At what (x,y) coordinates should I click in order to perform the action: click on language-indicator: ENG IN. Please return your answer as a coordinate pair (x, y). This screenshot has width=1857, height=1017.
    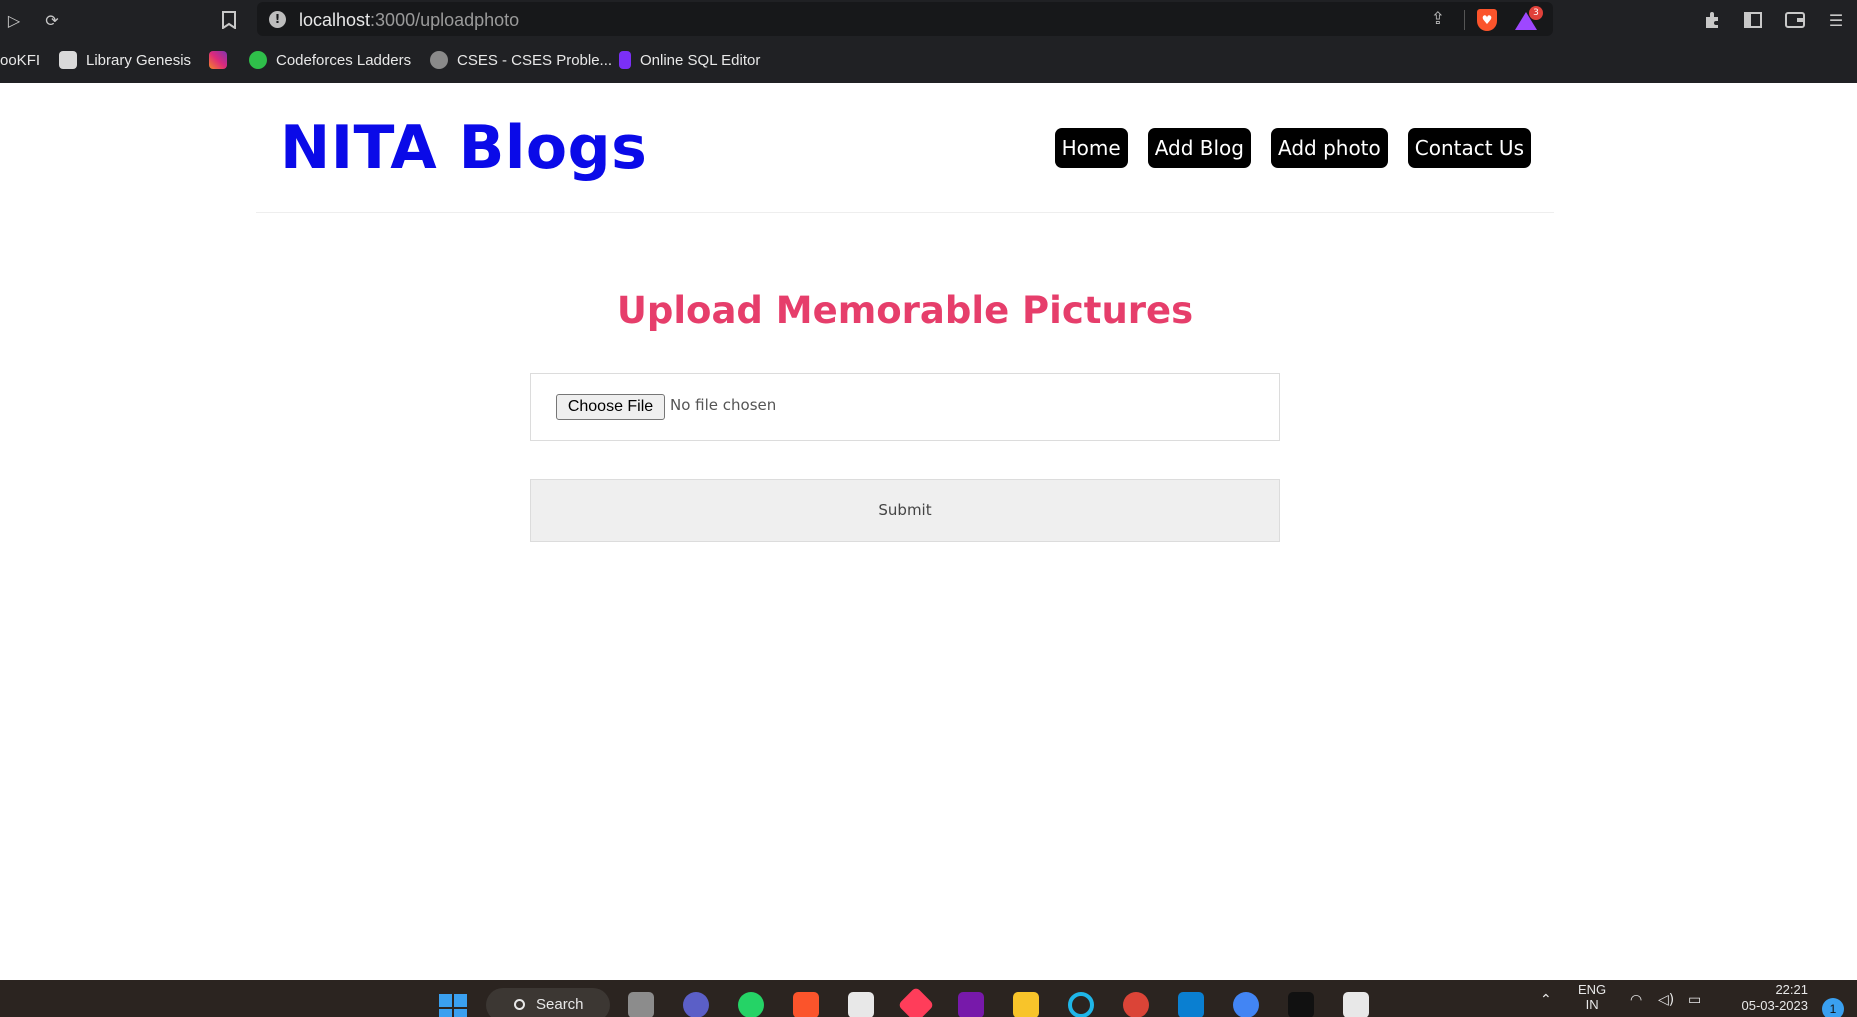
    Looking at the image, I should click on (1592, 997).